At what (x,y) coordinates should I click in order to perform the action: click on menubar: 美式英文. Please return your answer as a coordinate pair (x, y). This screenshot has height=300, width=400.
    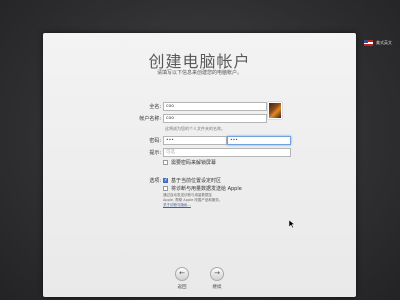
    Looking at the image, I should click on (378, 43).